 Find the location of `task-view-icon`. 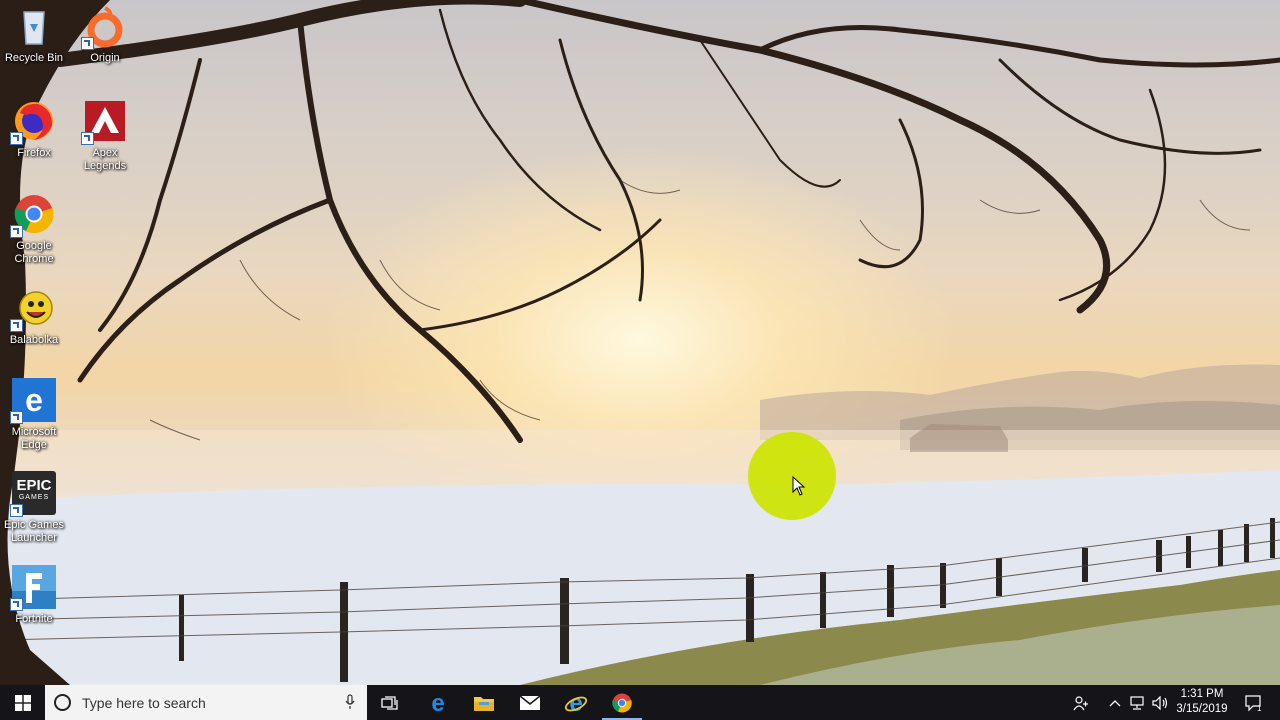

task-view-icon is located at coordinates (389, 702).